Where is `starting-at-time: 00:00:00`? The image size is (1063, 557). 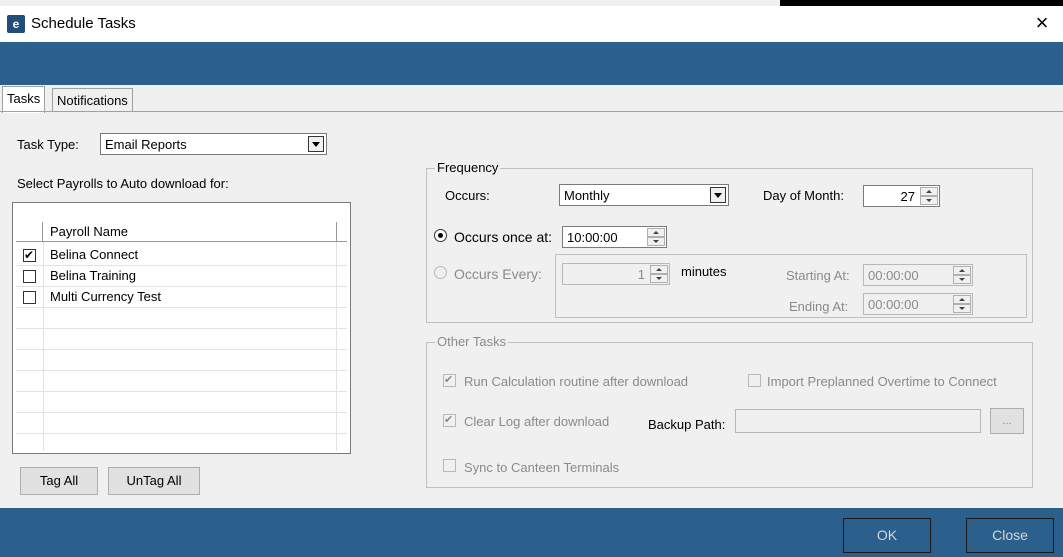 starting-at-time: 00:00:00 is located at coordinates (918, 275).